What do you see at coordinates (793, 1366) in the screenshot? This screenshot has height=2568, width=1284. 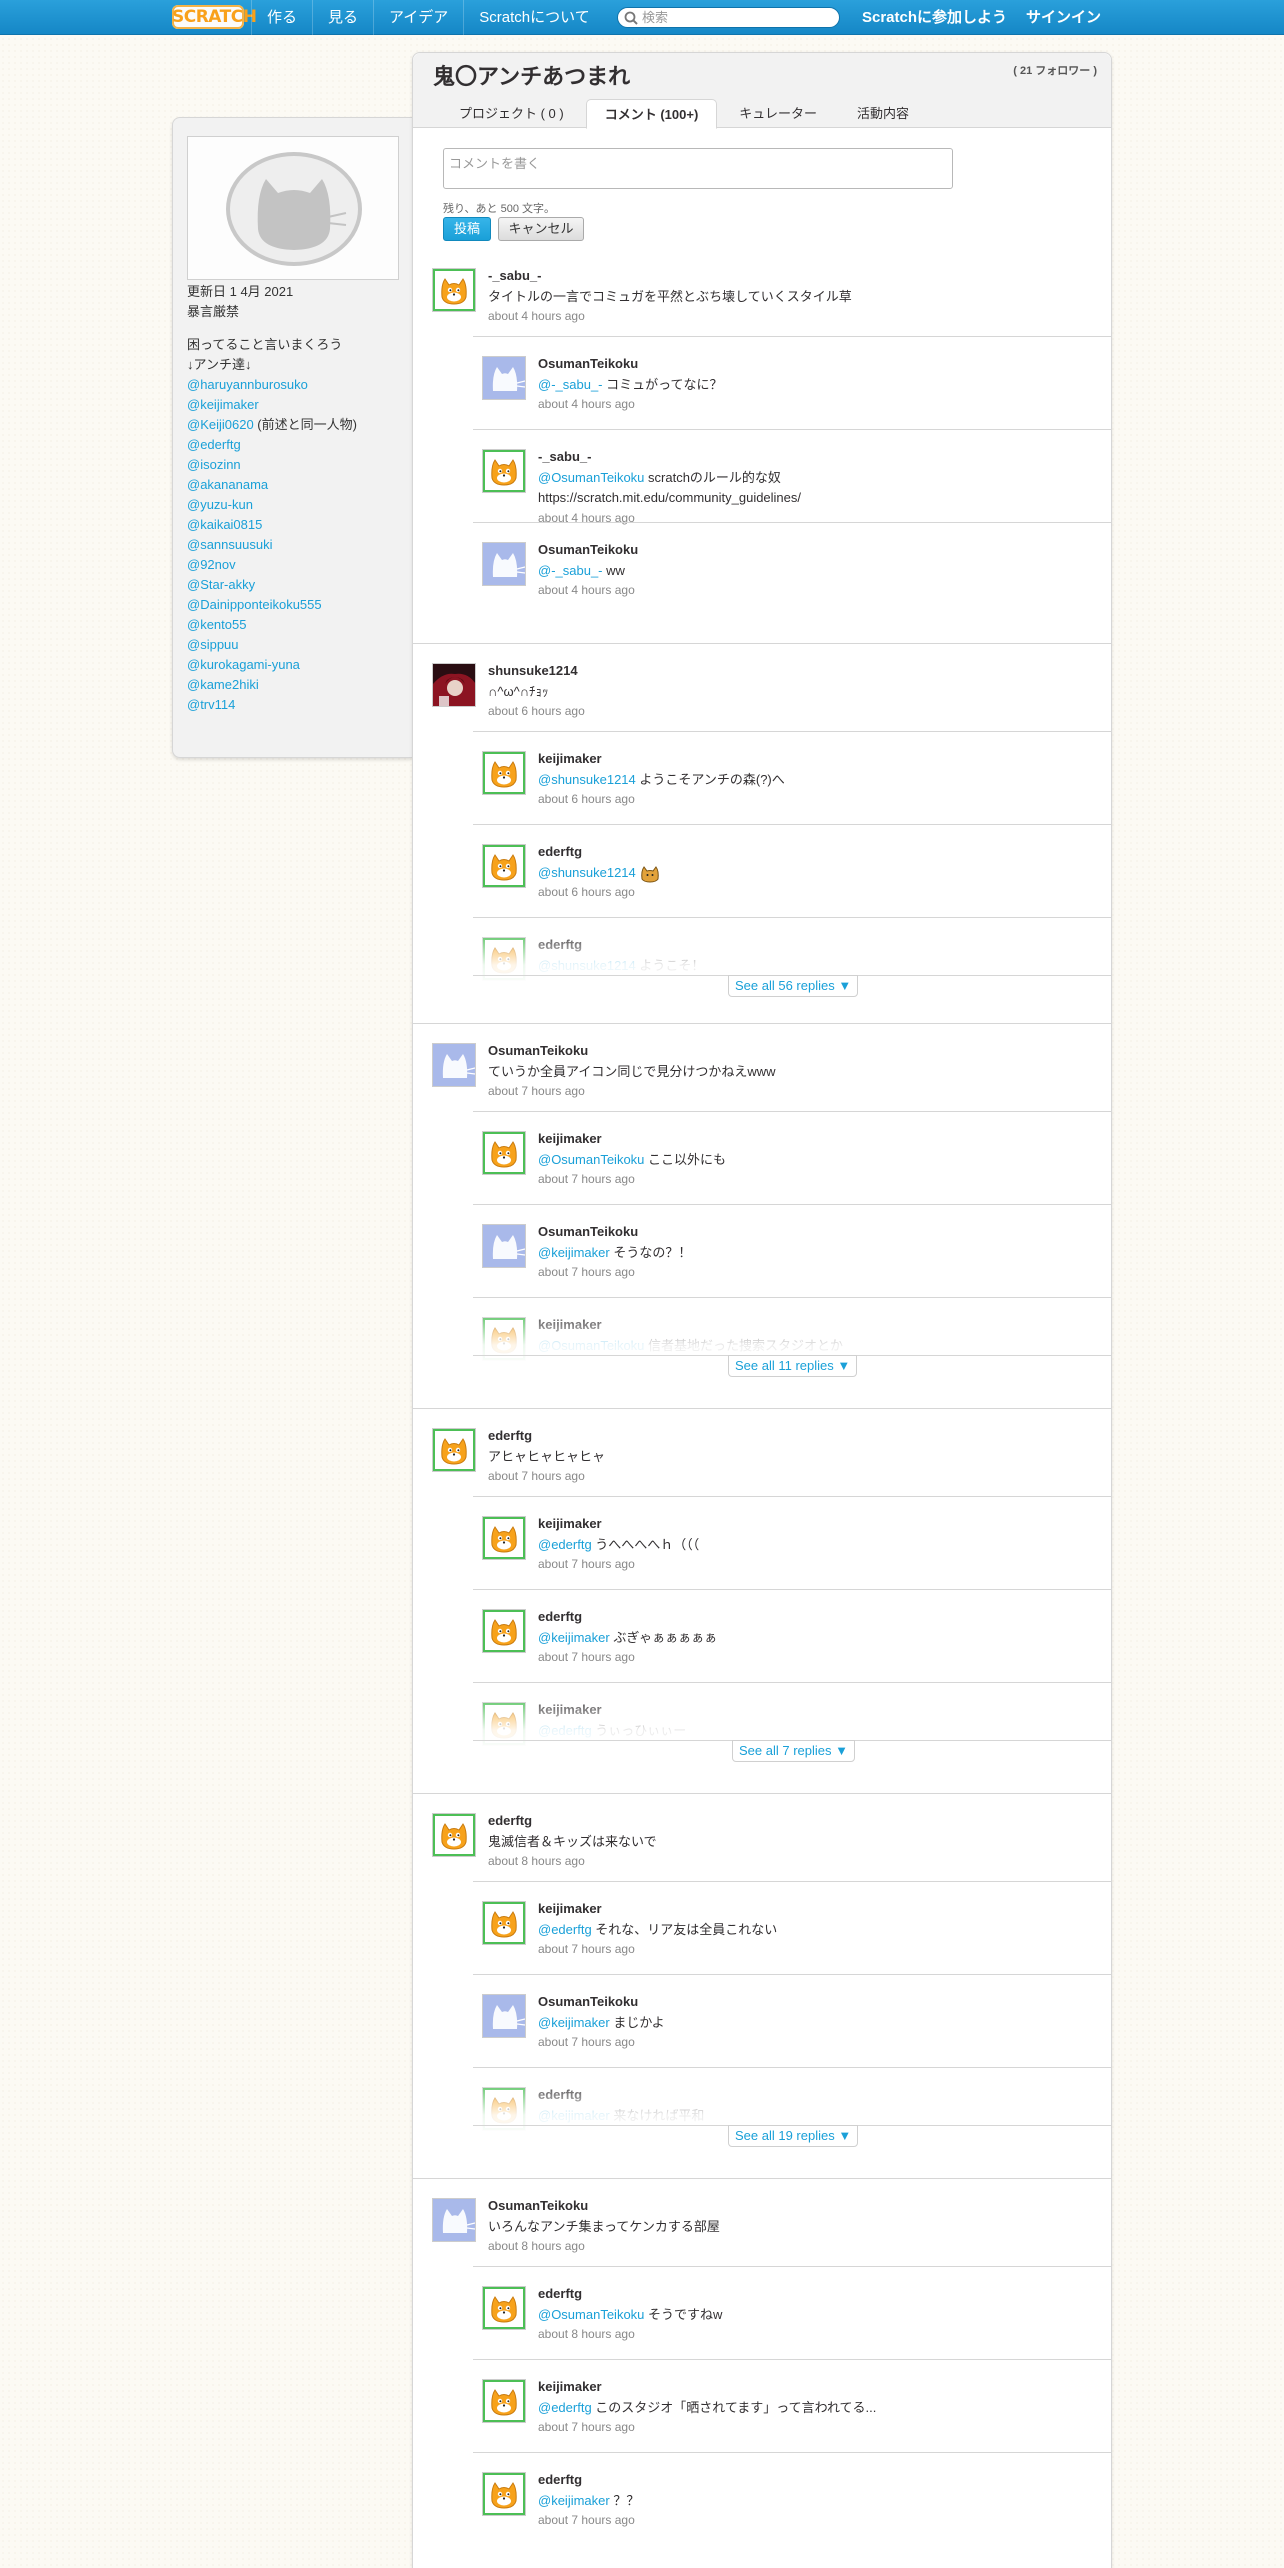 I see `see-all-replies-button: See all 11 replies ▼` at bounding box center [793, 1366].